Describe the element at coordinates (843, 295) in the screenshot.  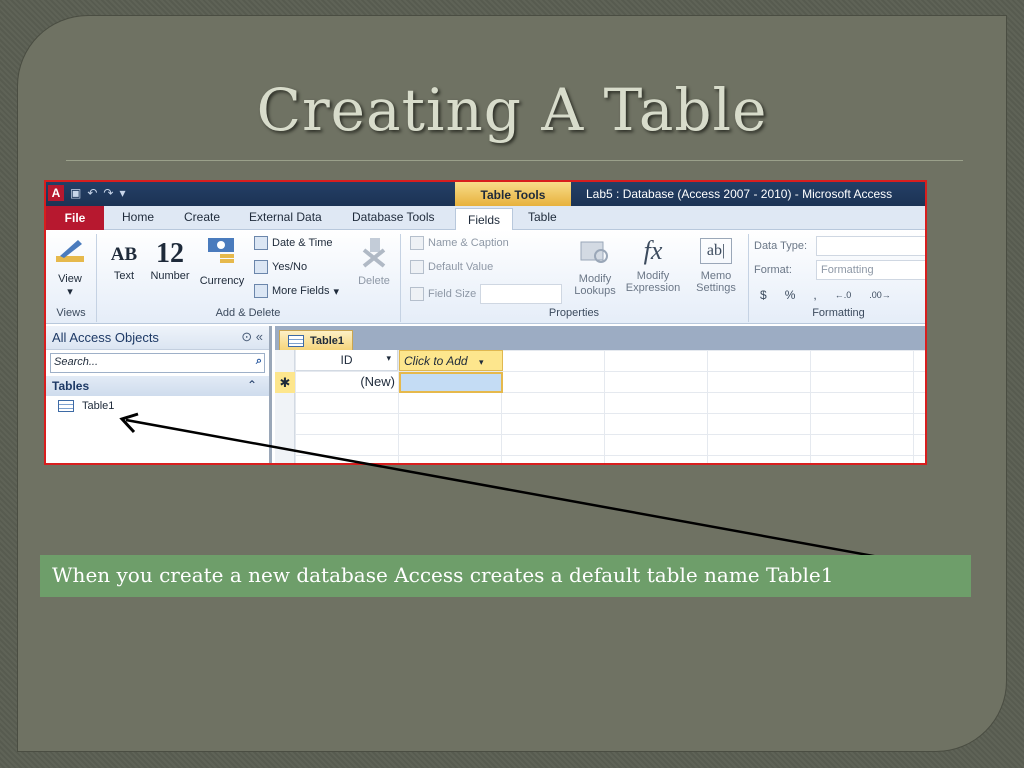
I see `increase-decimals-icon: ←.0` at that location.